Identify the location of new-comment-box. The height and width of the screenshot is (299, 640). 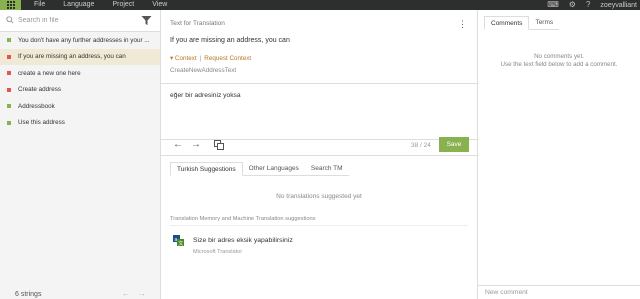
(559, 292).